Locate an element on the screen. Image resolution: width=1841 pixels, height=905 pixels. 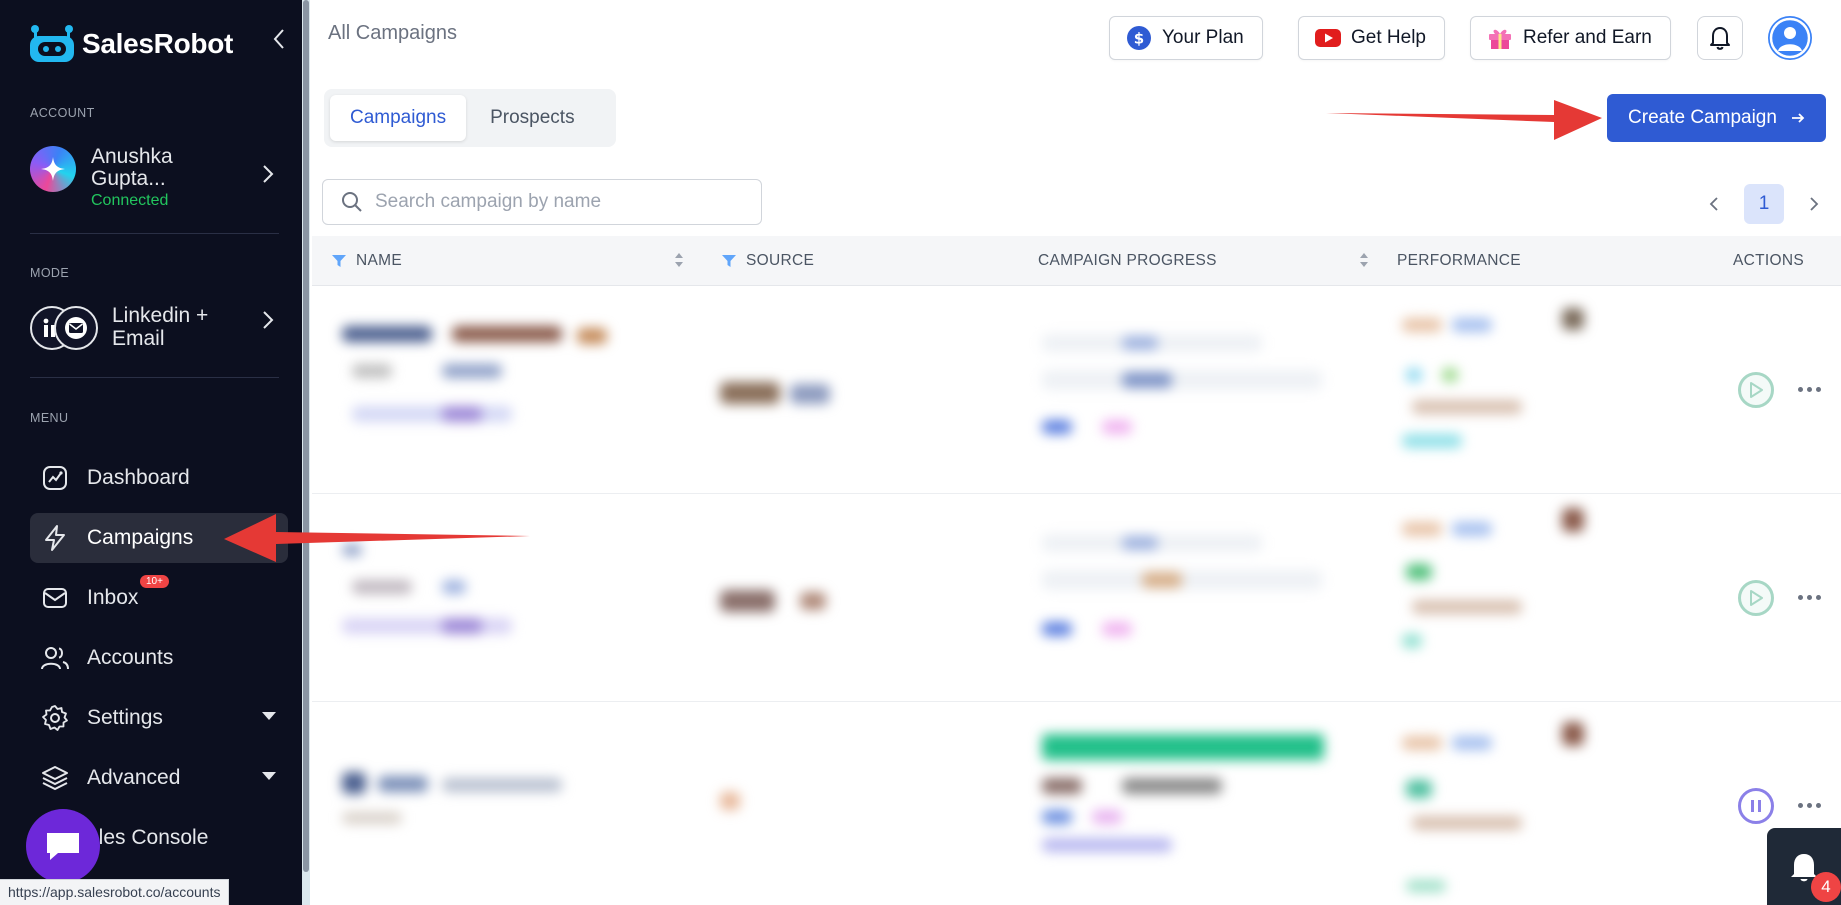
sidebar-scrollbar is located at coordinates (306, 452).